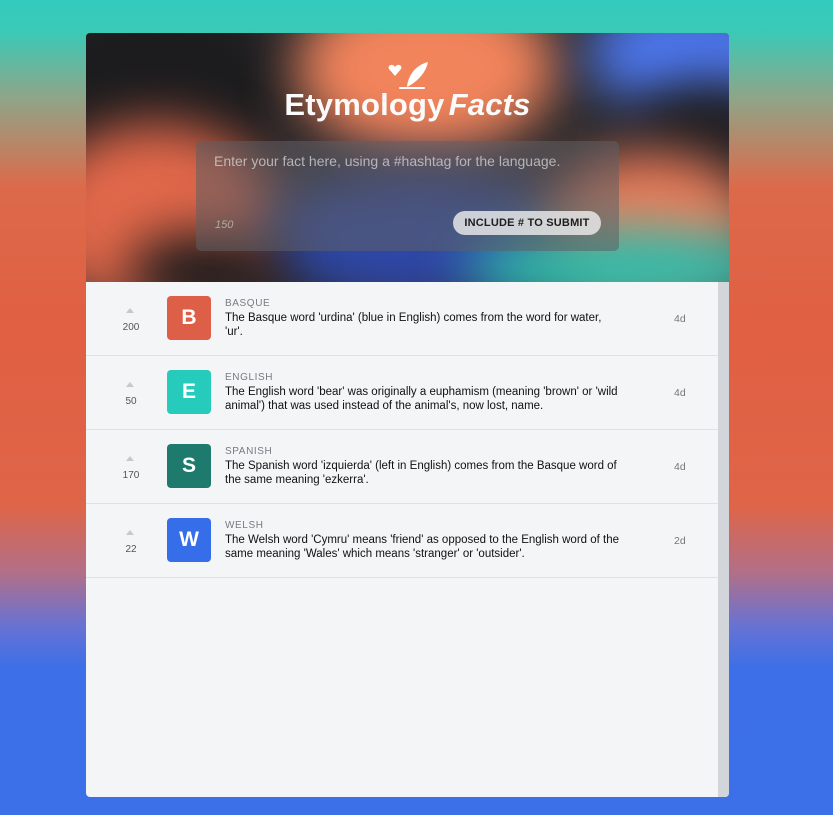 The image size is (833, 815). I want to click on heart-quill-icon, so click(408, 75).